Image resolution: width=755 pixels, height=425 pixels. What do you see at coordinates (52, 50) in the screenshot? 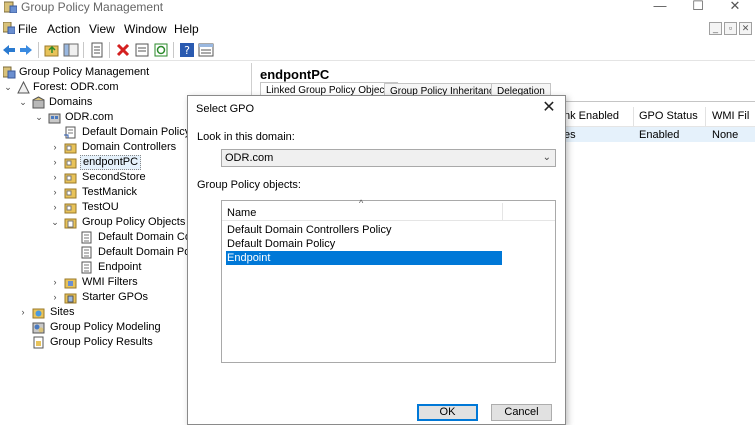
I see `up-folder-icon` at bounding box center [52, 50].